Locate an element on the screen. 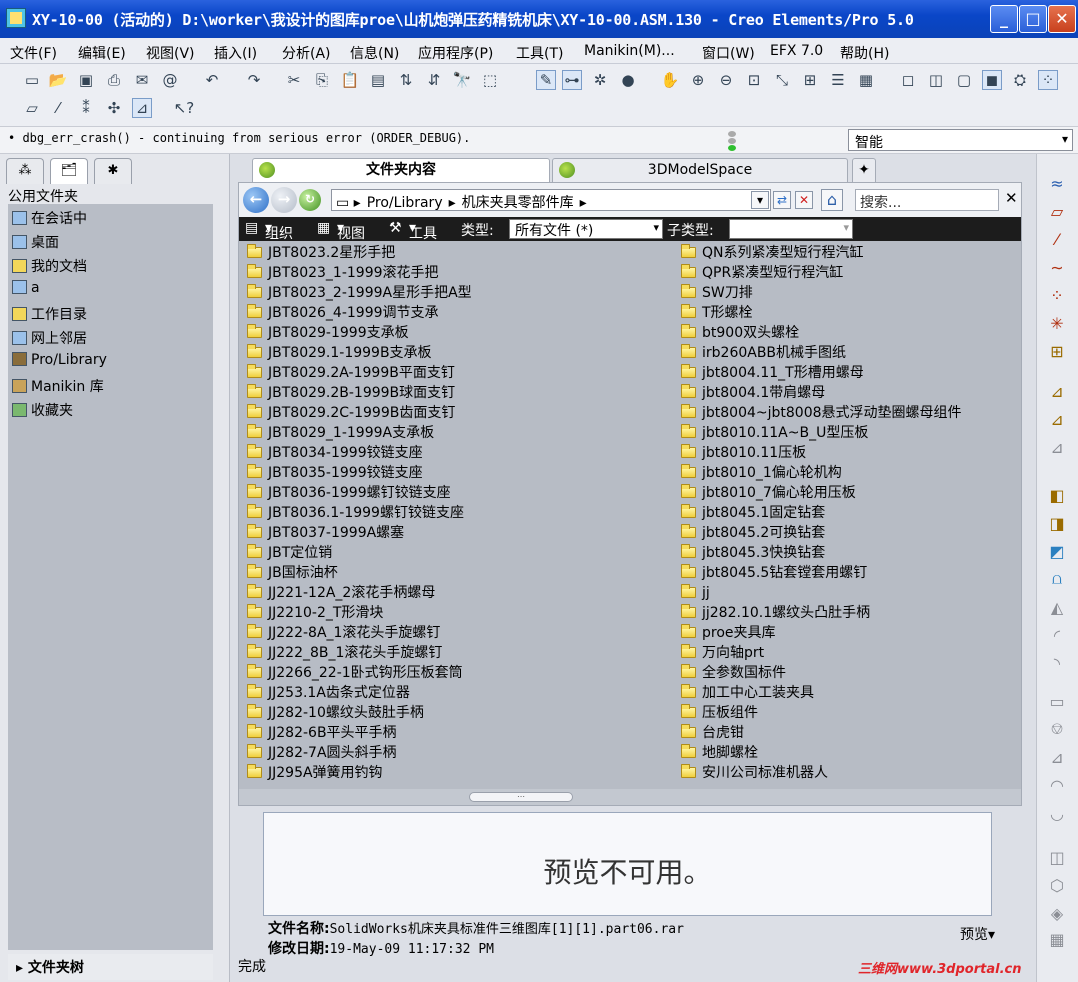  favorites-tab: ✱ is located at coordinates (113, 171).